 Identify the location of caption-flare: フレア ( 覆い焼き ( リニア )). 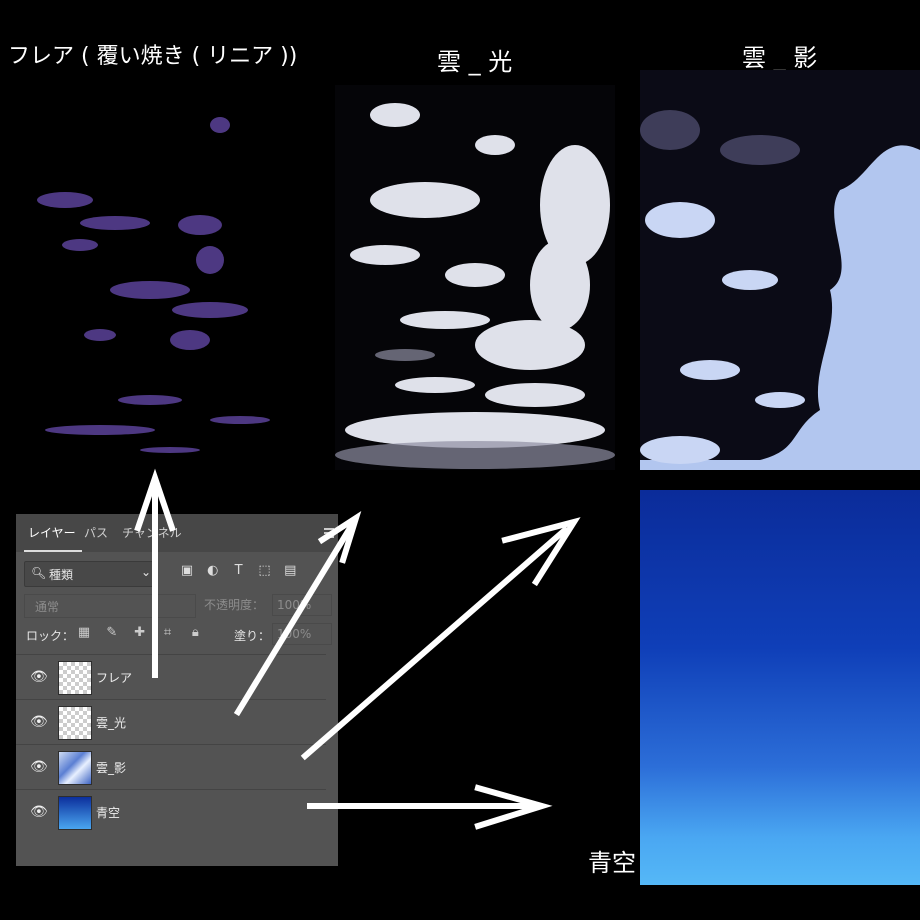
(153, 56).